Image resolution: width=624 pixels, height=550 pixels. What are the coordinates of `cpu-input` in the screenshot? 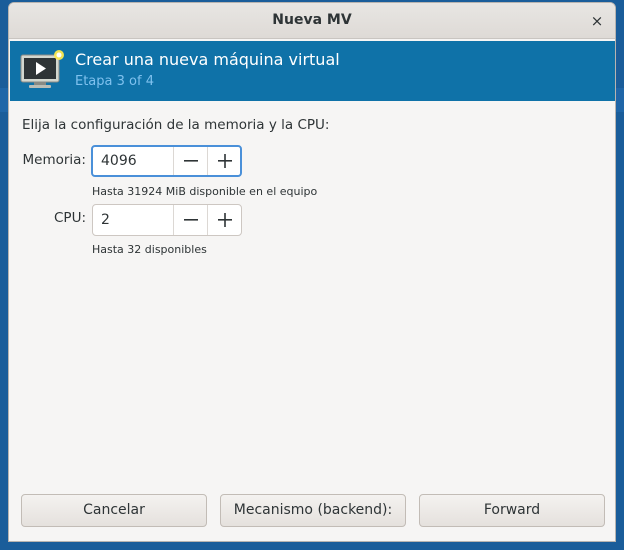 It's located at (133, 220).